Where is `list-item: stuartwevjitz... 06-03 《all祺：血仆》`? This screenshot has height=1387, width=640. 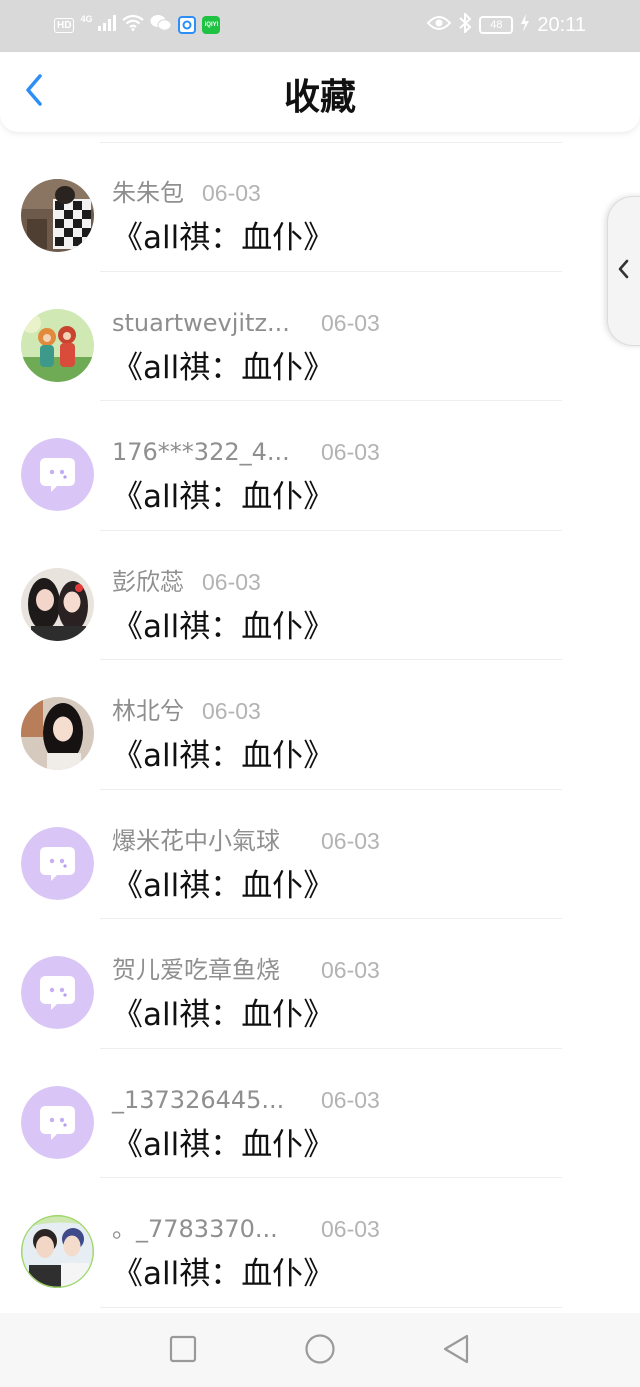 list-item: stuartwevjitz... 06-03 《all祺：血仆》 is located at coordinates (320, 336).